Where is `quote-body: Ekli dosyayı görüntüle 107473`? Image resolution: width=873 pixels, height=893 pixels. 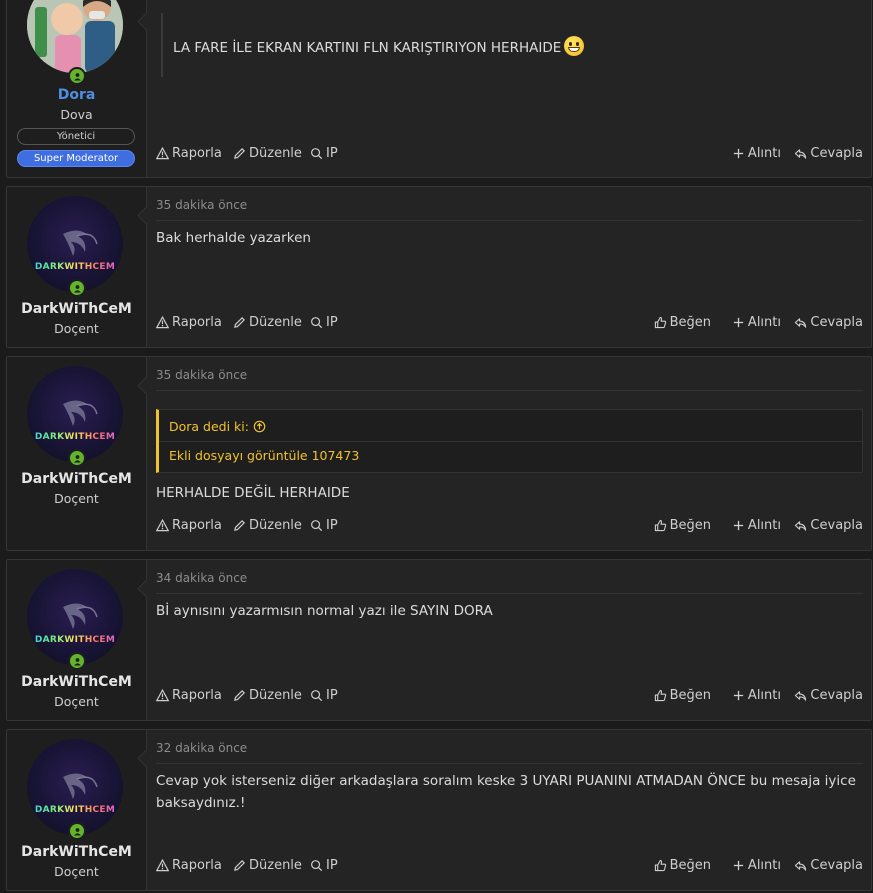 quote-body: Ekli dosyayı görüntüle 107473 is located at coordinates (264, 456).